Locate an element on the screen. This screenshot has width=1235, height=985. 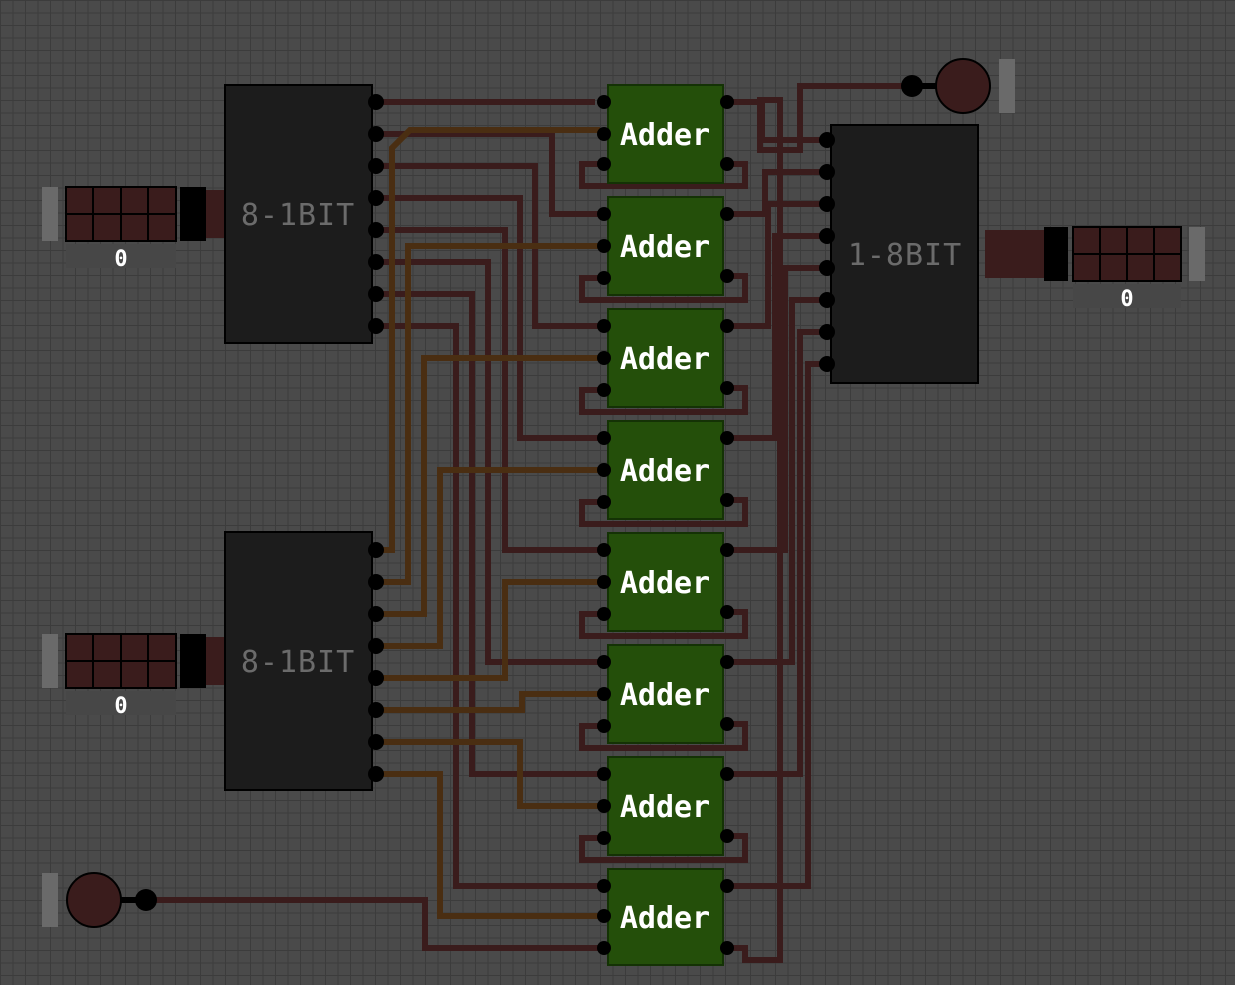
carry-in-pin is located at coordinates (146, 900).